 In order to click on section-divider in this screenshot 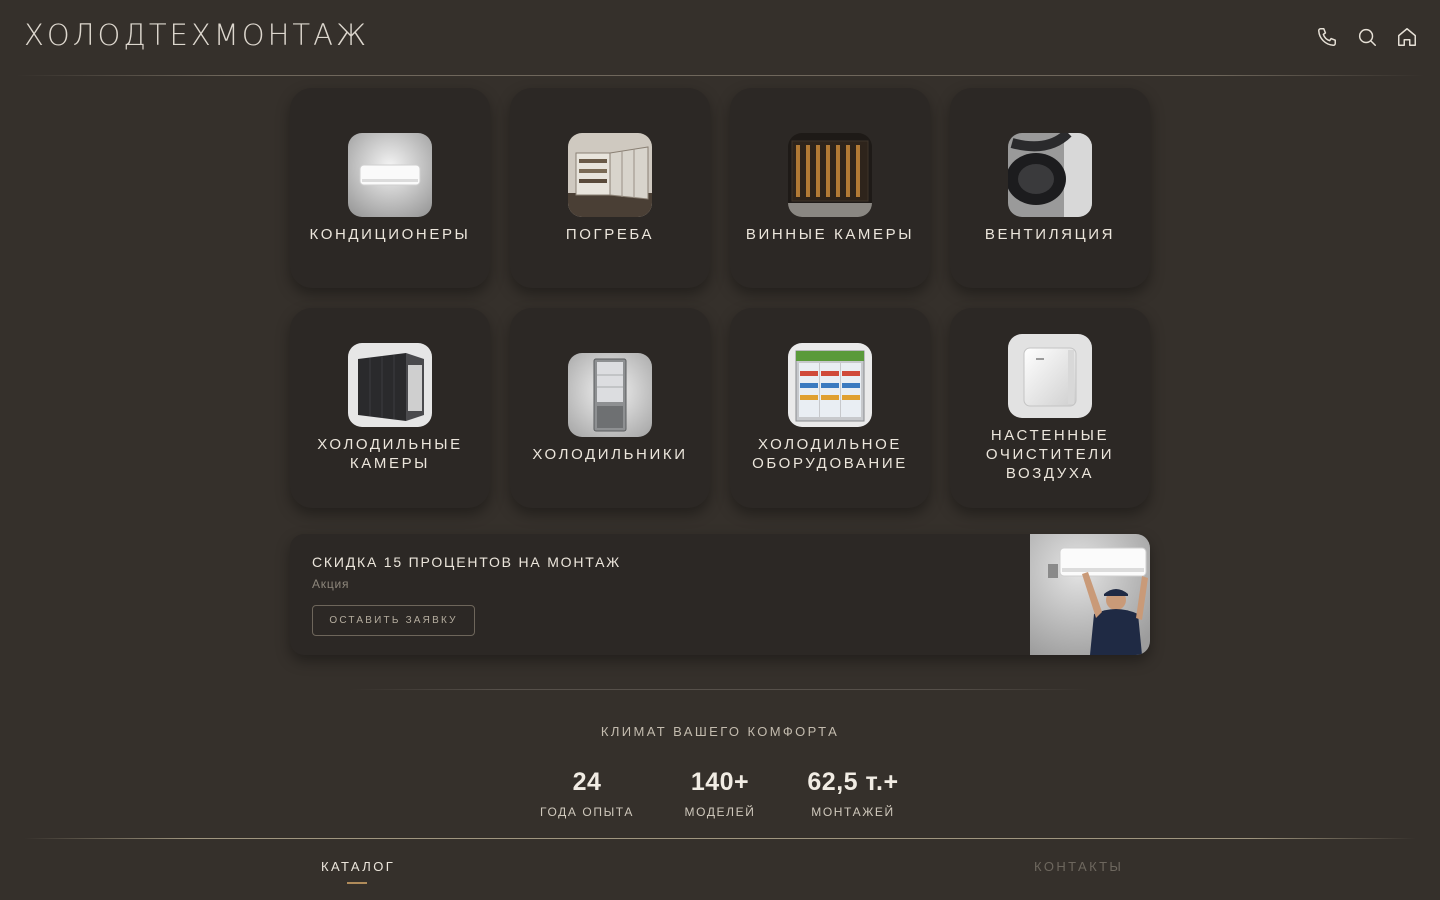, I will do `click(720, 689)`.